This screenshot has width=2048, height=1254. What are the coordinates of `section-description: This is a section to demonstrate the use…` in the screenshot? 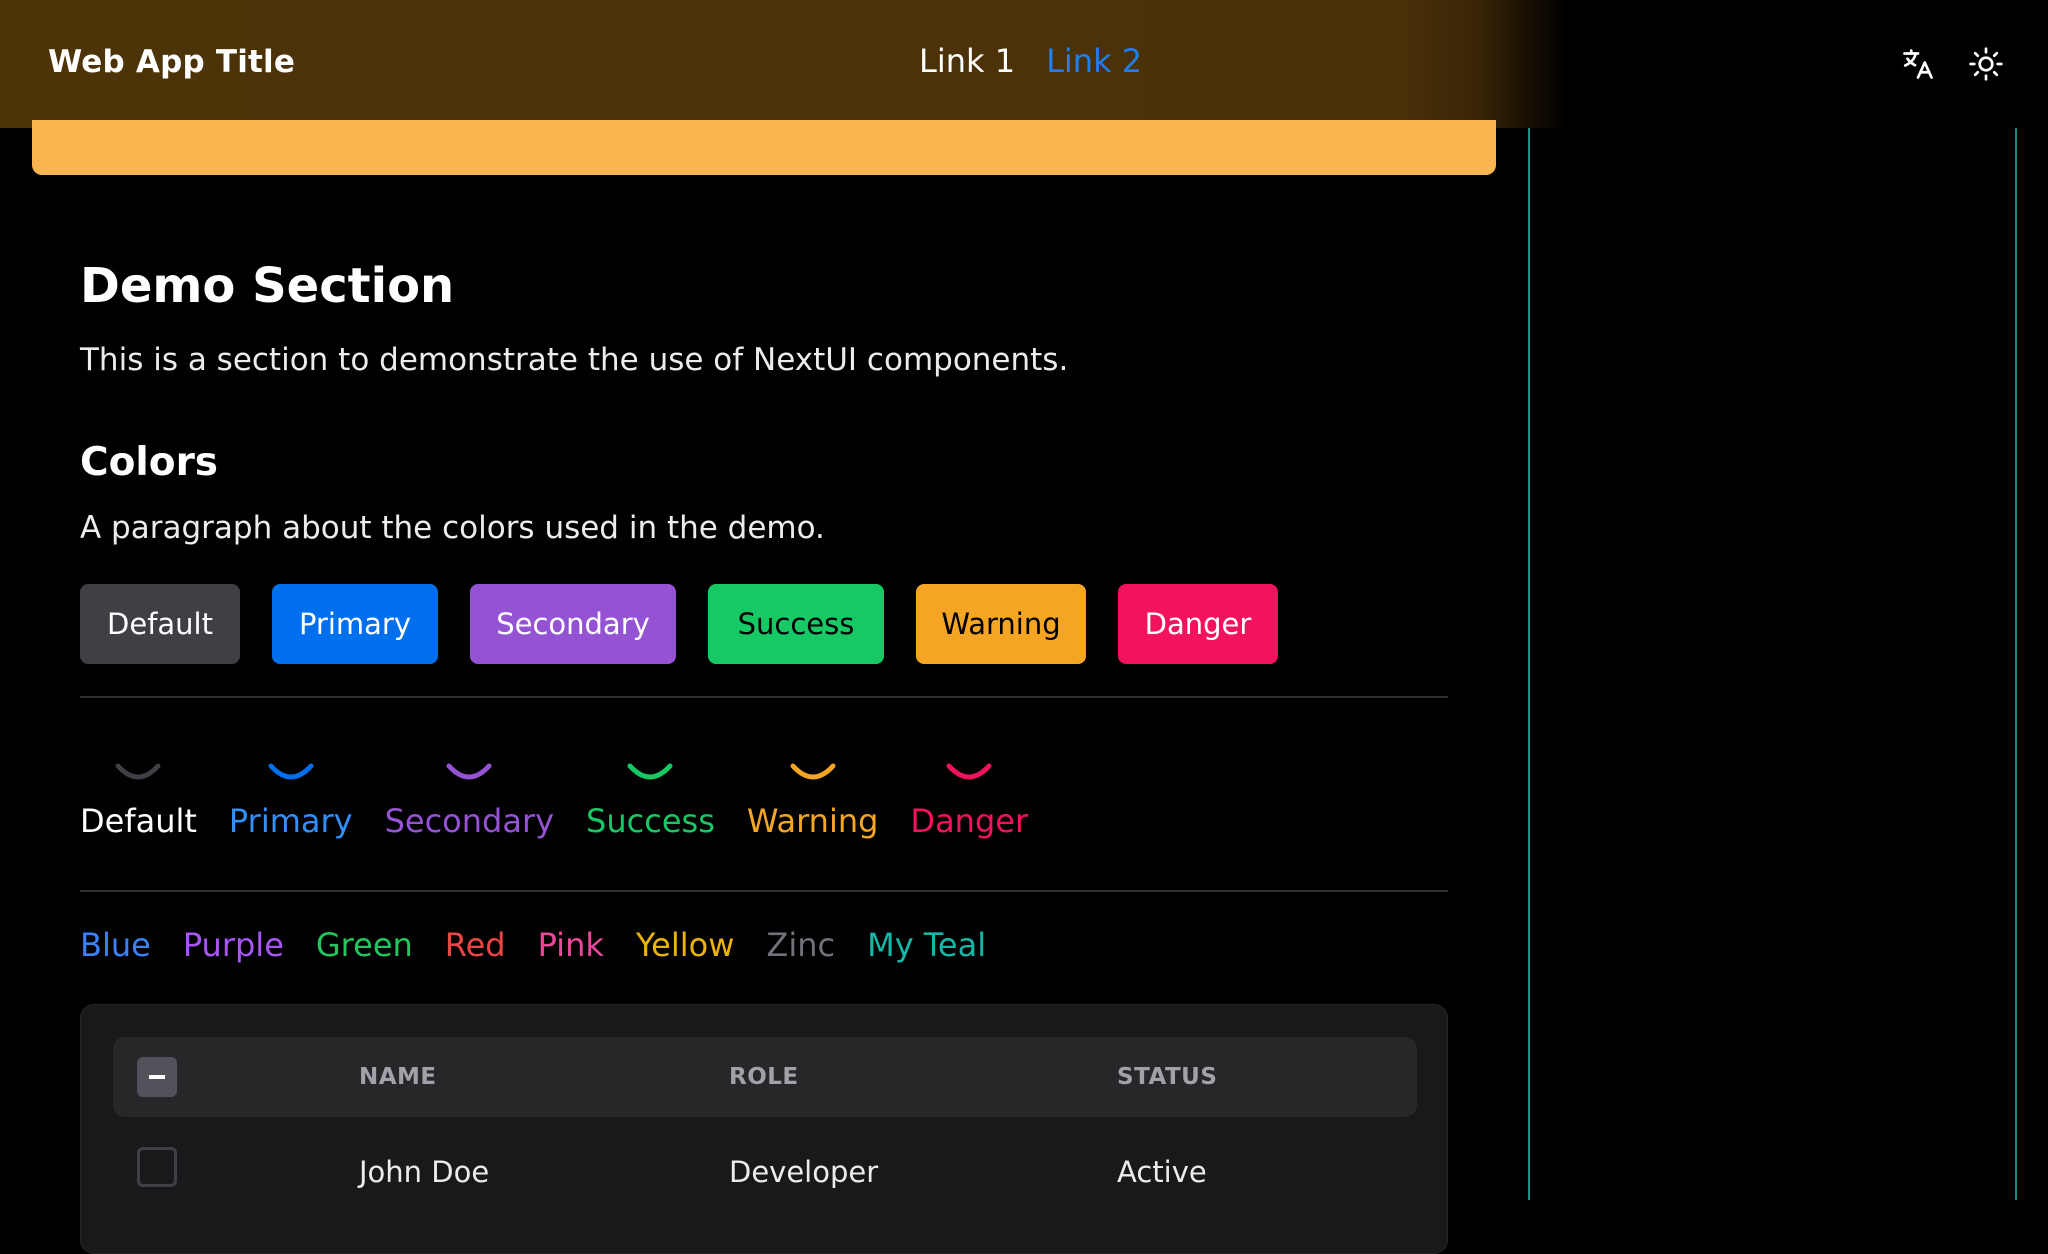 It's located at (574, 360).